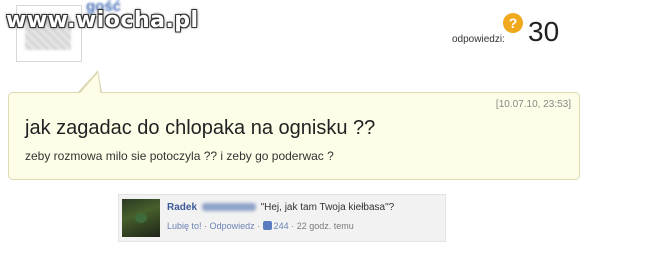 The image size is (659, 260). I want to click on commenter-avatar, so click(141, 218).